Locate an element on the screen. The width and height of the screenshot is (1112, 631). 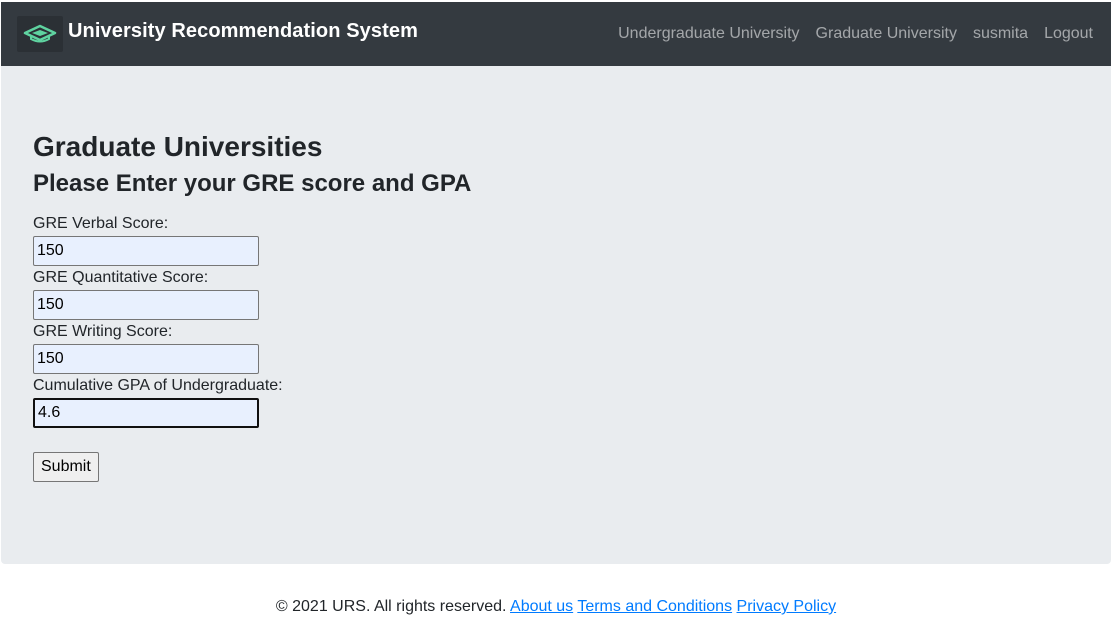
nav-link-username: susmita is located at coordinates (1000, 34).